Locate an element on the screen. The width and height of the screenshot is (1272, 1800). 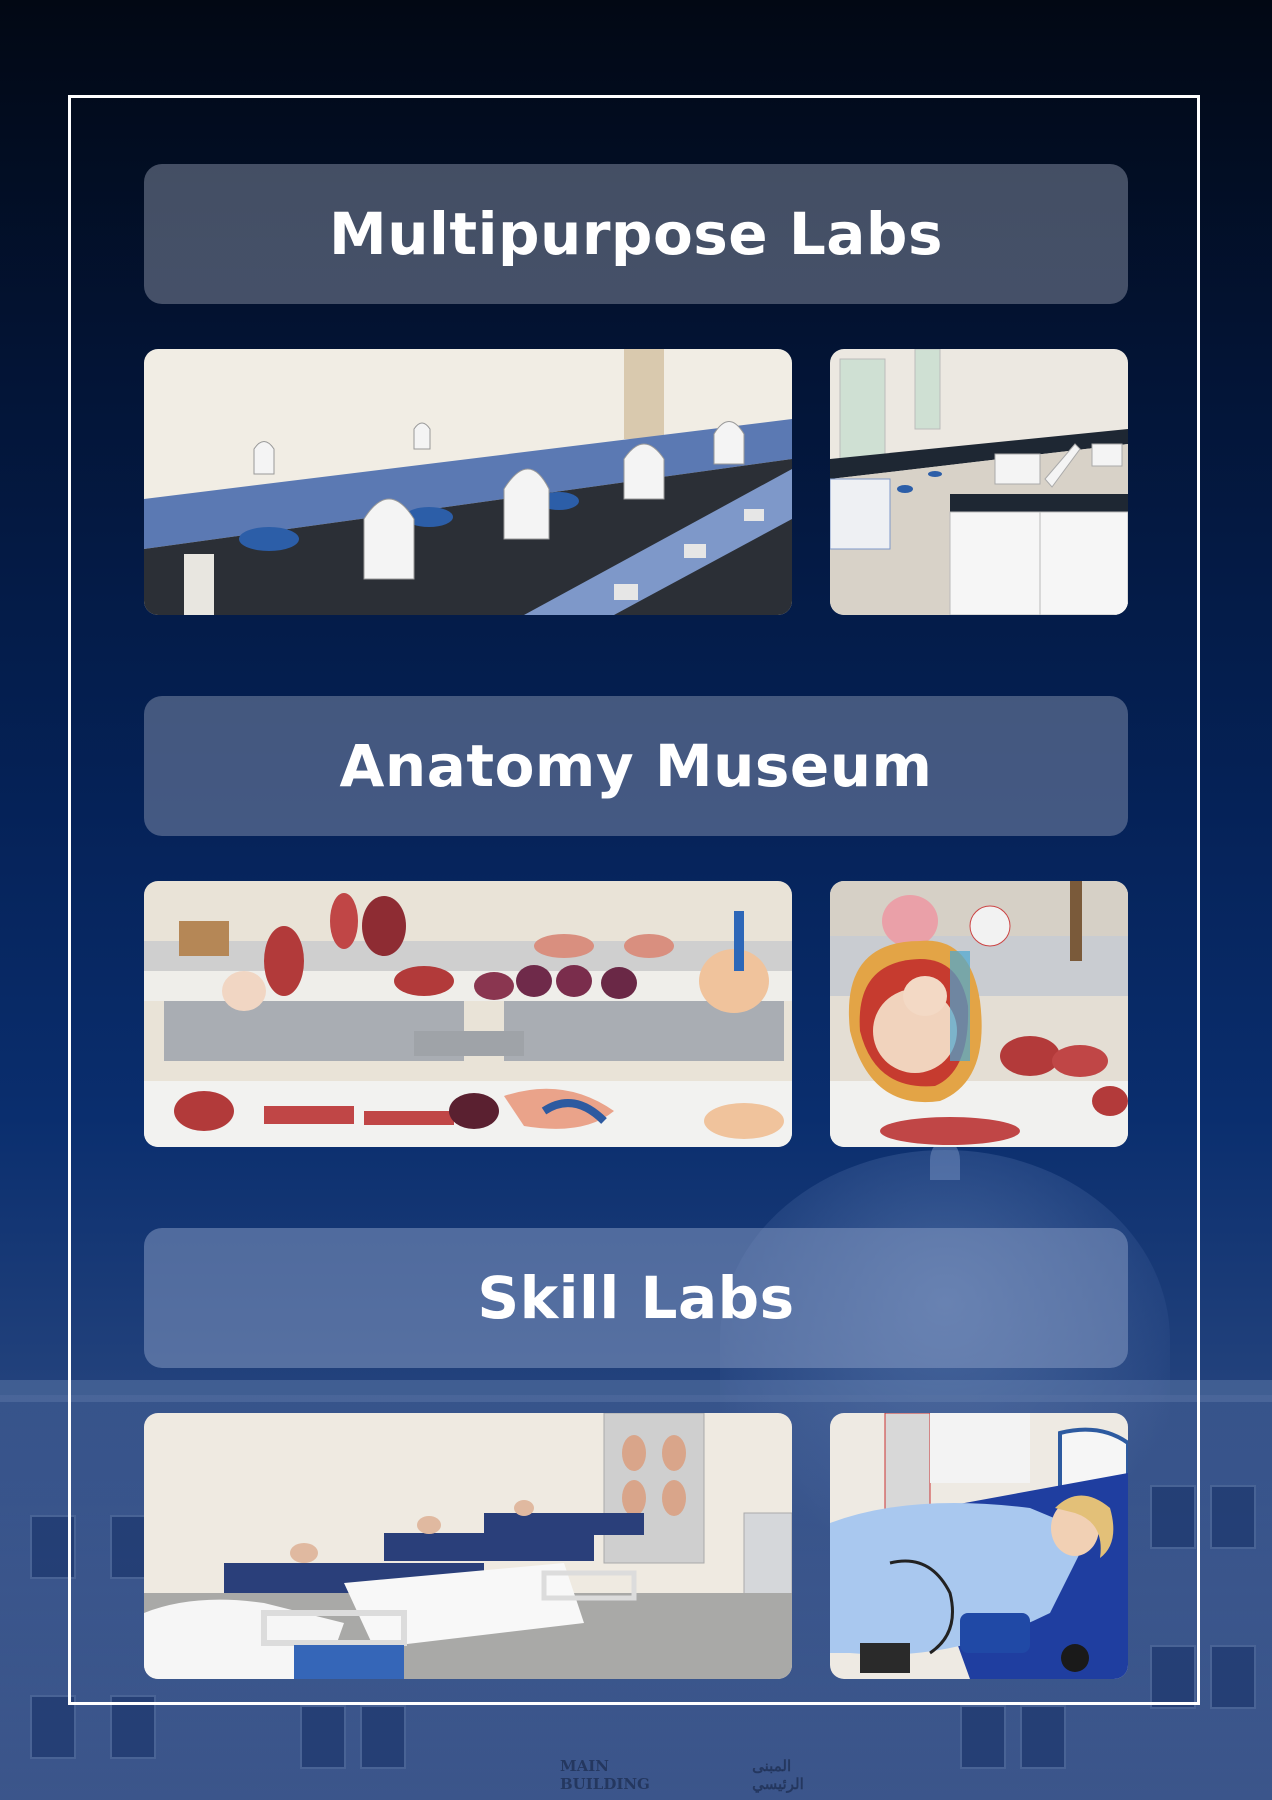
anatomy-models-photo is located at coordinates (468, 1014).